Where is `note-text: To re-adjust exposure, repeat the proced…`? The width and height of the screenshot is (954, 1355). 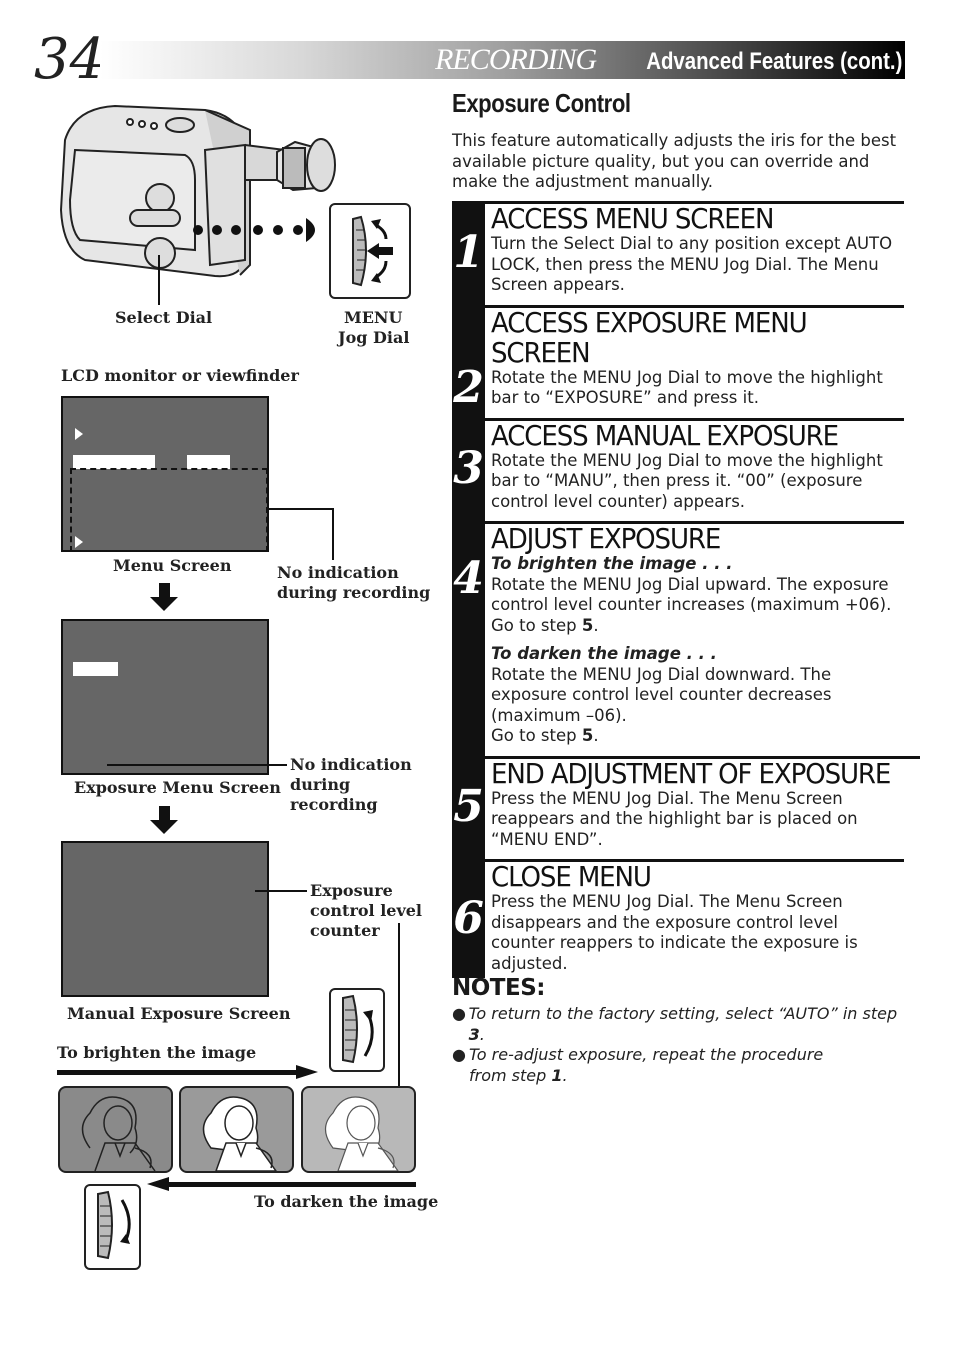 note-text: To re-adjust exposure, repeat the proced… is located at coordinates (646, 1065).